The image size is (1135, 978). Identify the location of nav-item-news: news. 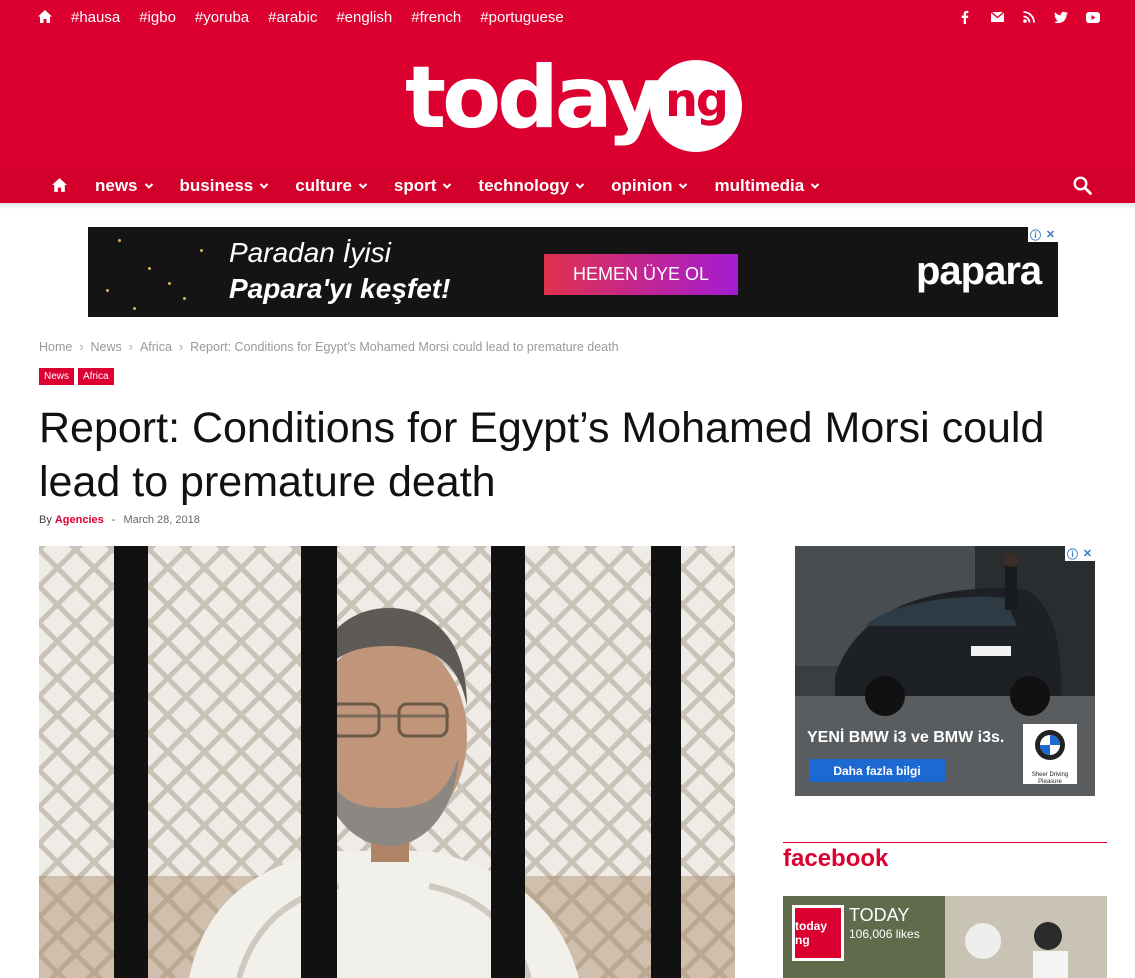
(124, 185).